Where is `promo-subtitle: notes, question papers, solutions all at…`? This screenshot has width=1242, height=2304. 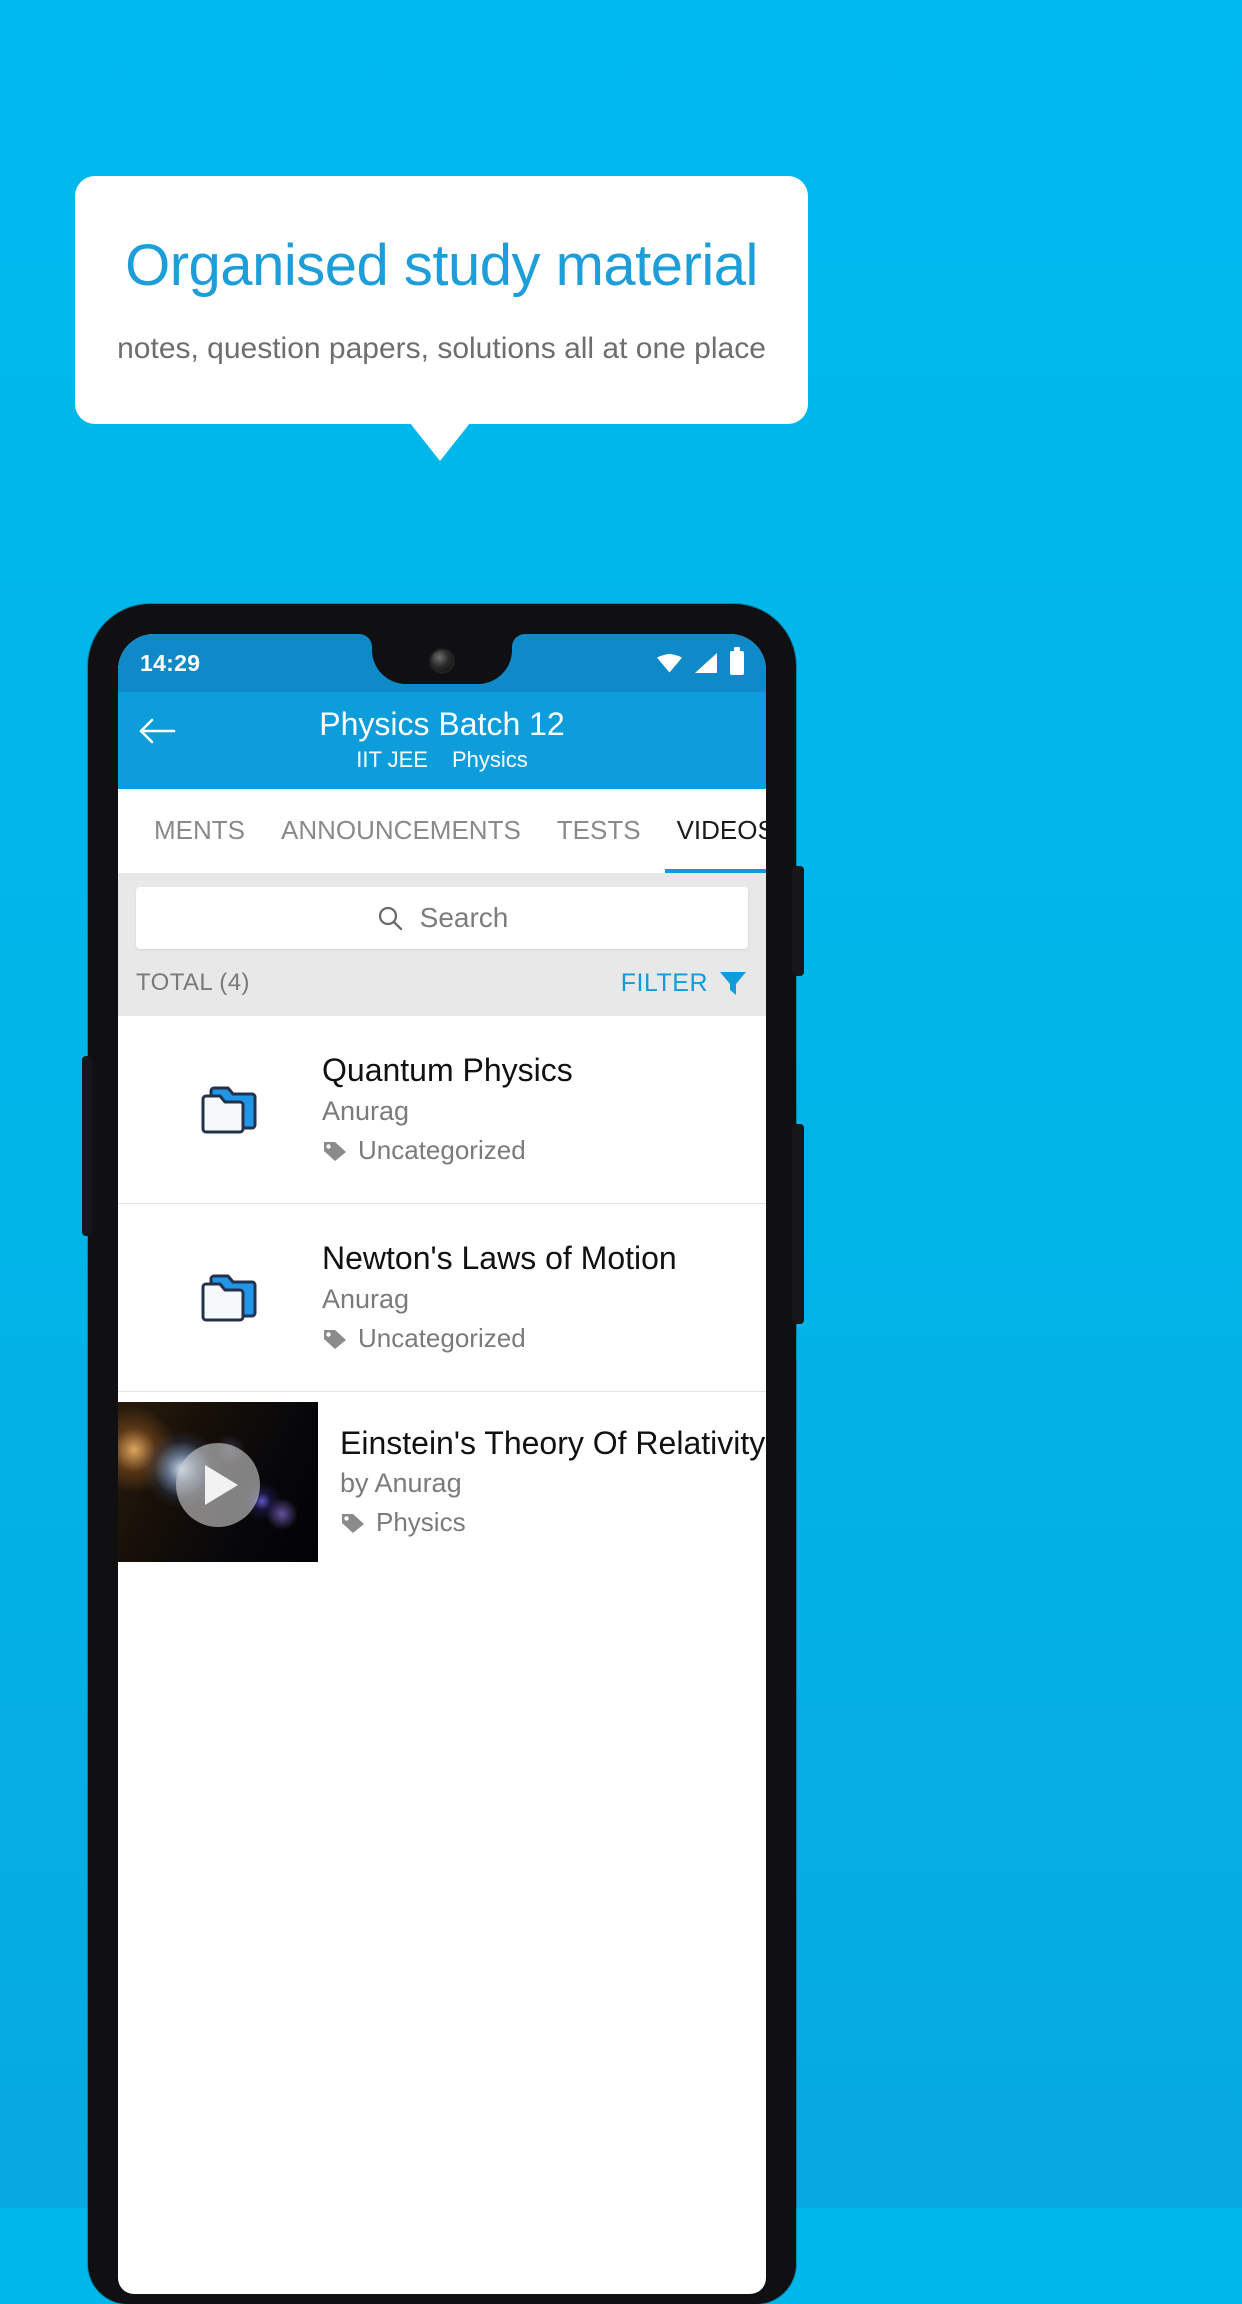 promo-subtitle: notes, question papers, solutions all at… is located at coordinates (441, 348).